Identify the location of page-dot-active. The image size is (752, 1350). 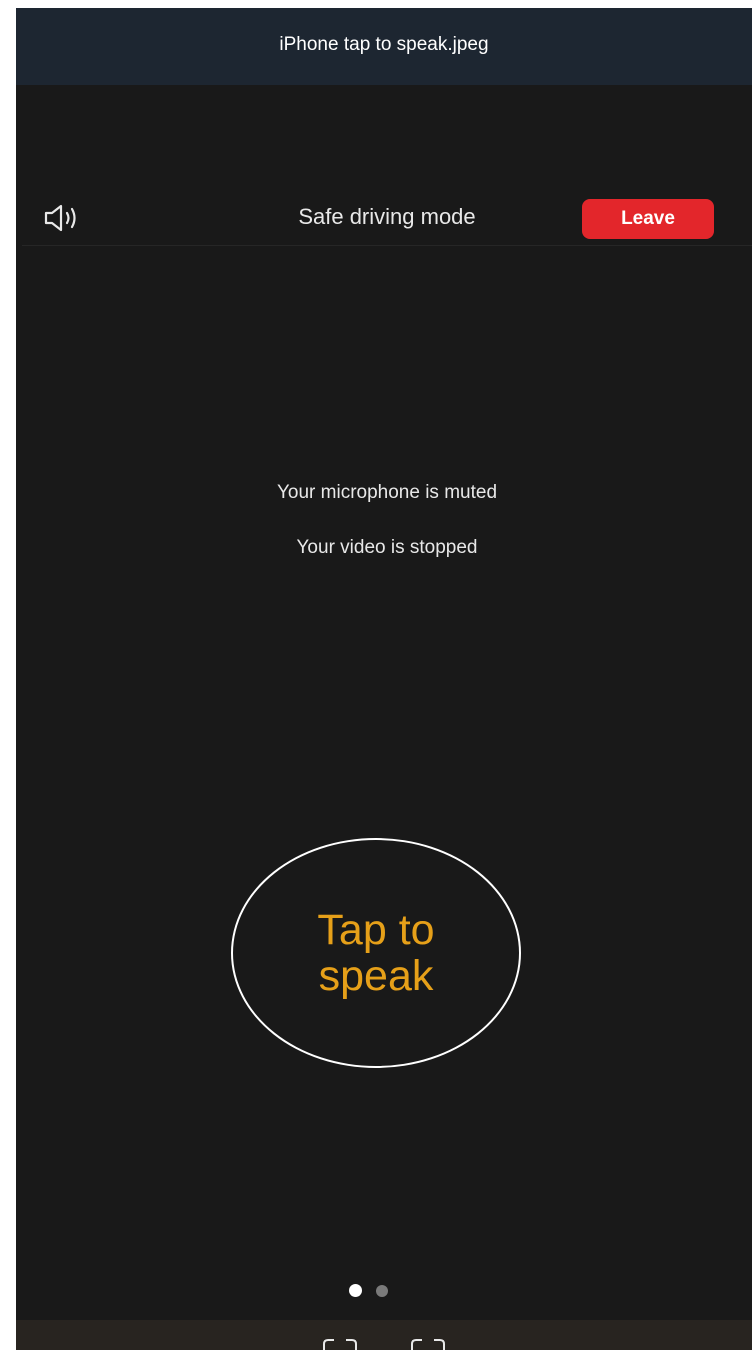
(355, 1290).